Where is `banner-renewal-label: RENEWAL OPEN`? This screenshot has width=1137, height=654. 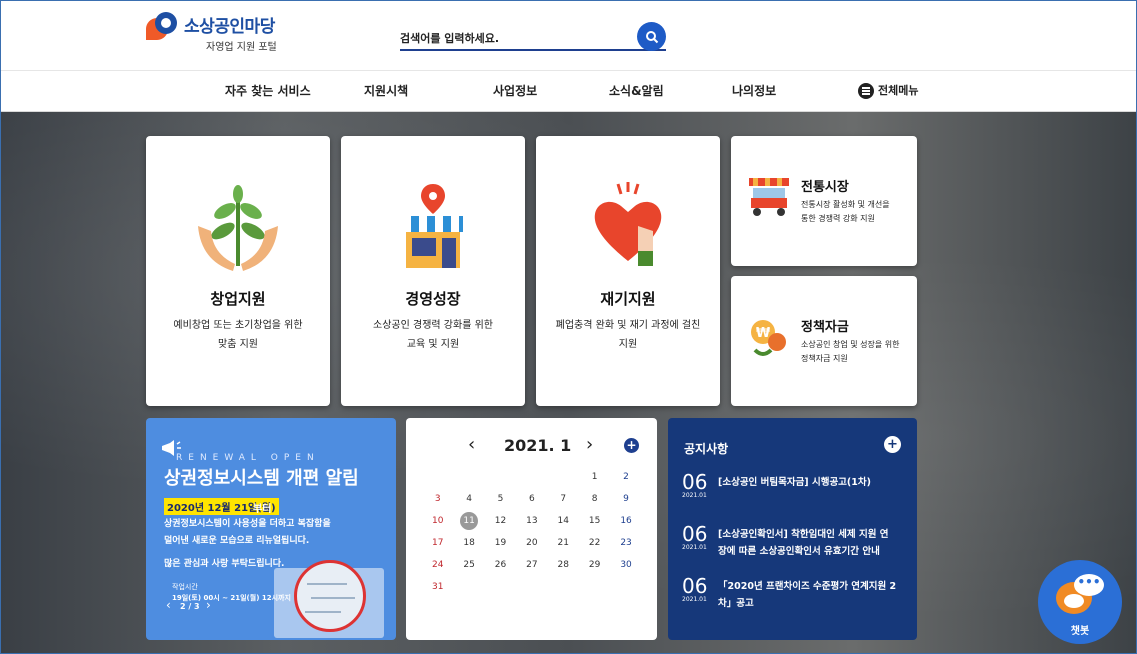 banner-renewal-label: RENEWAL OPEN is located at coordinates (248, 458).